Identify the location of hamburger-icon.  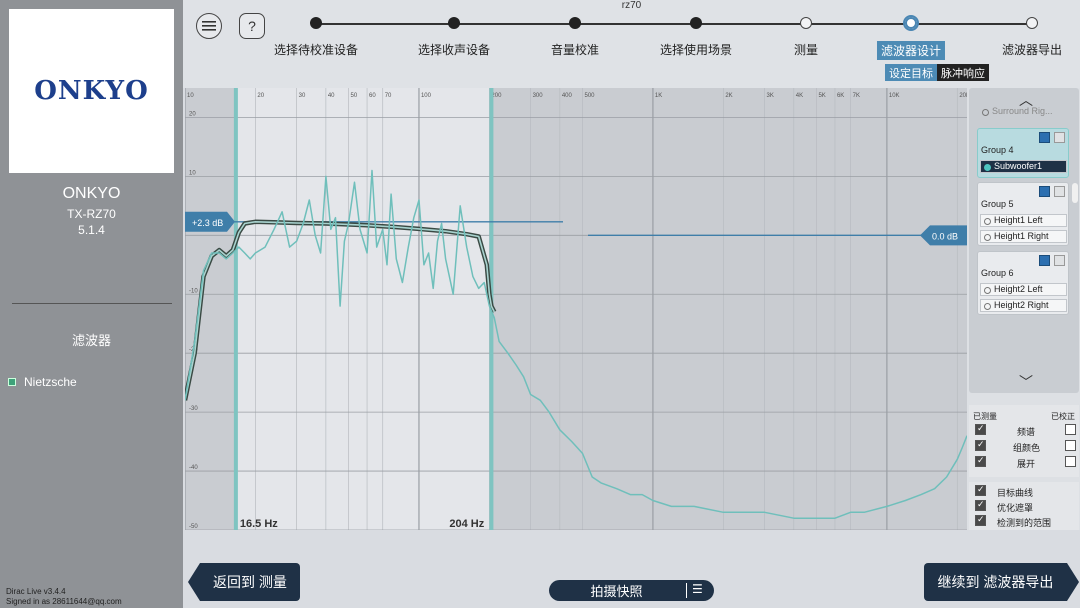
(209, 26).